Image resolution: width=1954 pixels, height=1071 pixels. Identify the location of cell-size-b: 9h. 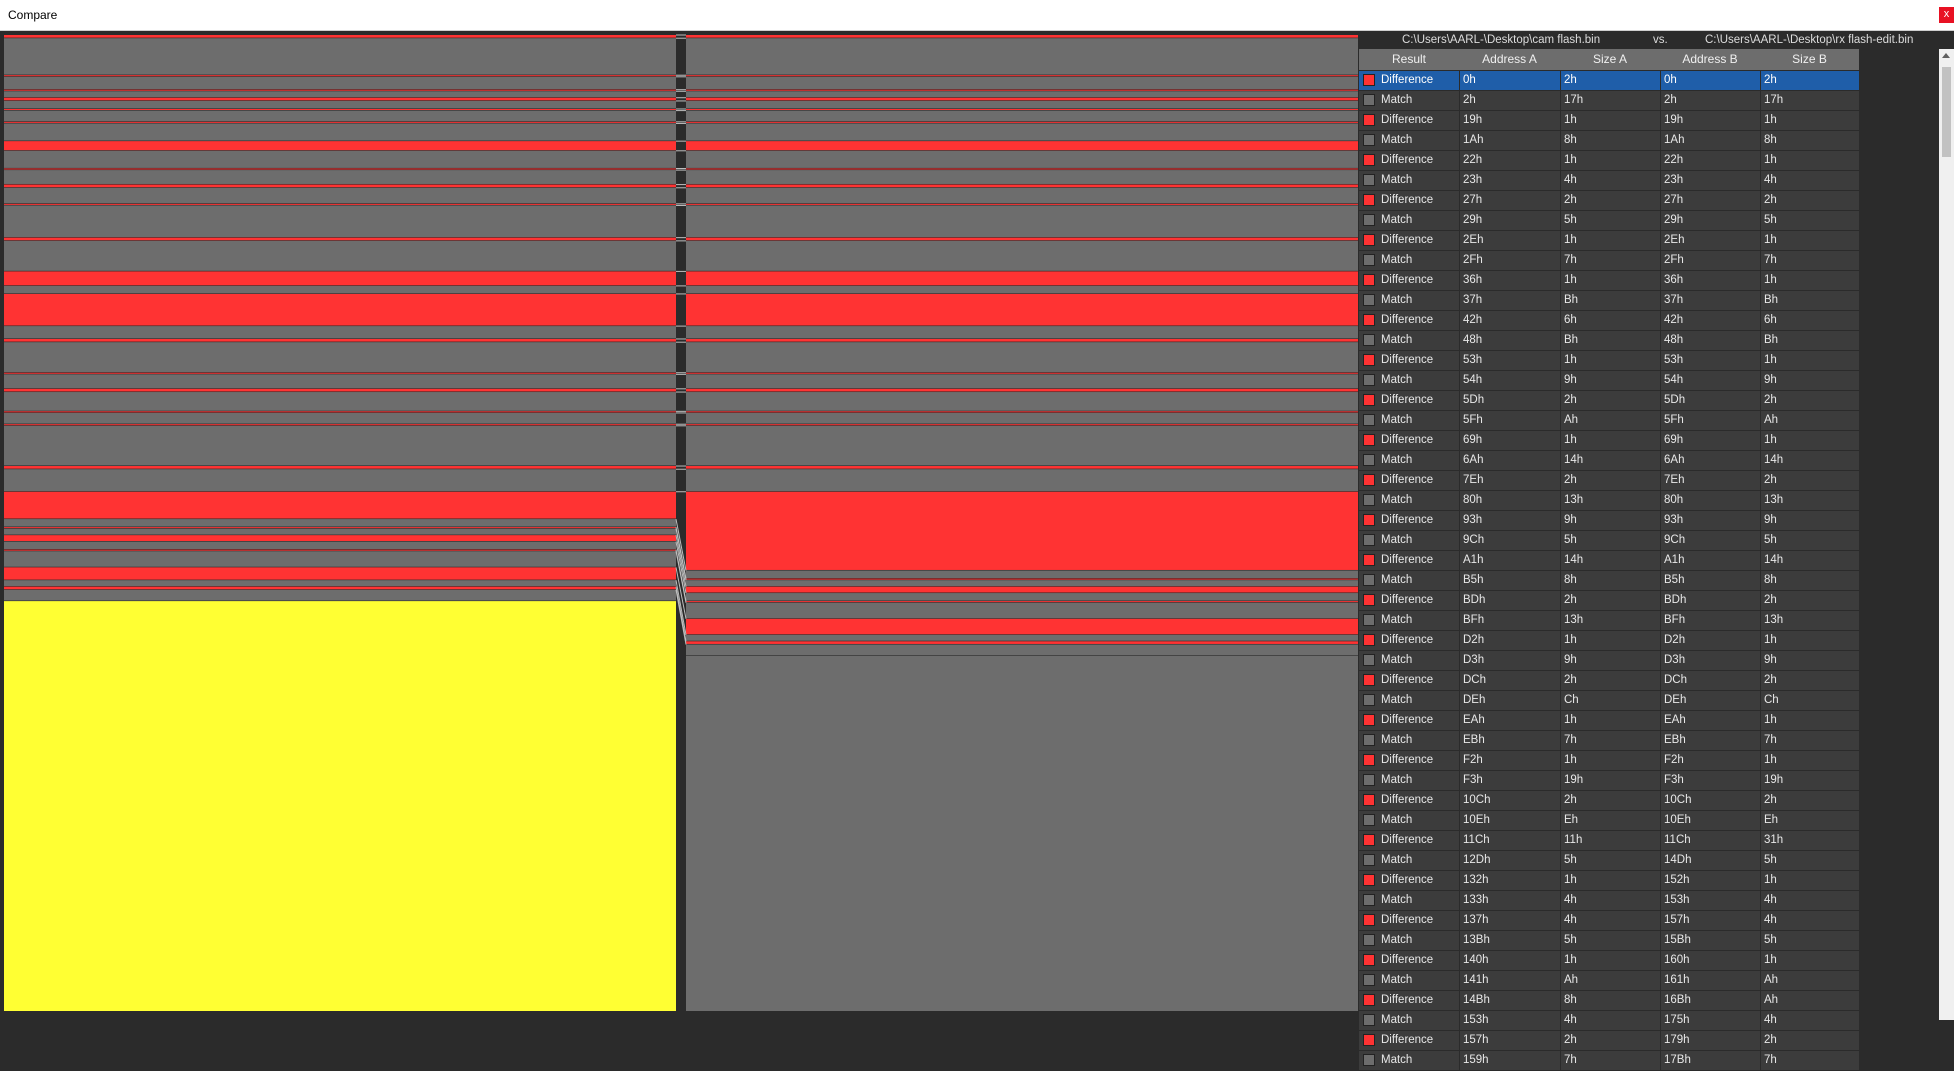
(1770, 380).